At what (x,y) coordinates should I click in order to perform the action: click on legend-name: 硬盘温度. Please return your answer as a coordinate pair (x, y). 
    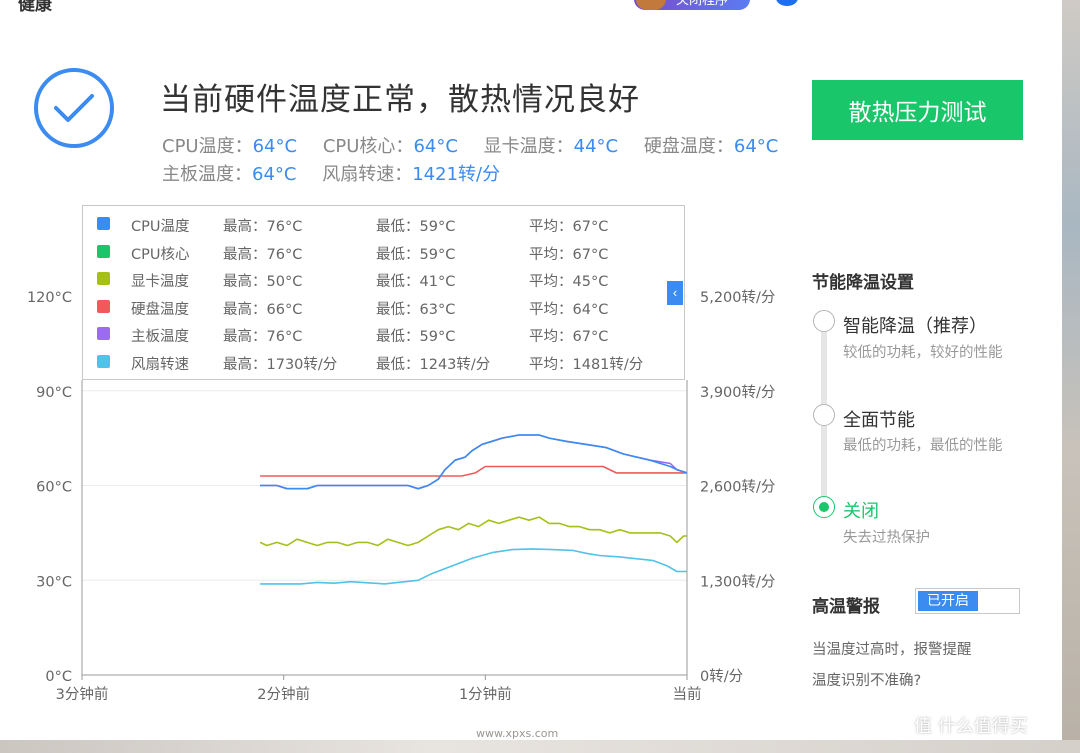
    Looking at the image, I should click on (160, 309).